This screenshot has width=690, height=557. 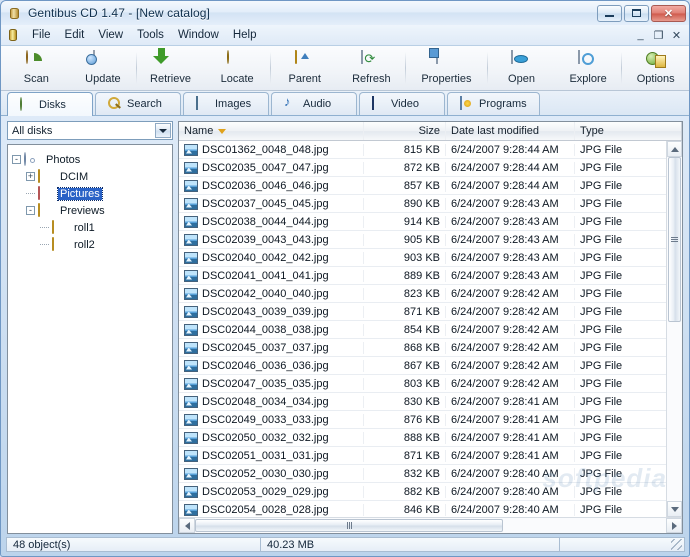 What do you see at coordinates (198, 35) in the screenshot?
I see `menu-item-window: Window` at bounding box center [198, 35].